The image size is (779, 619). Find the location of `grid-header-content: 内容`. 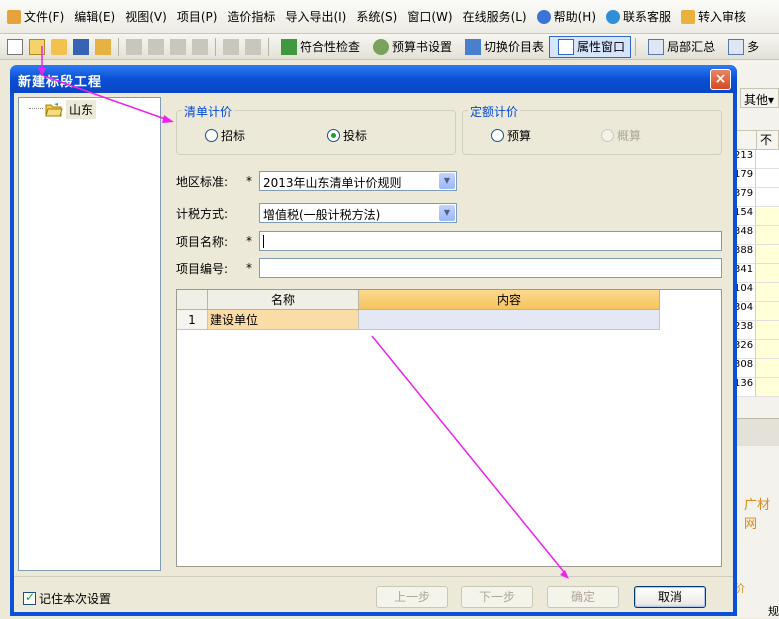

grid-header-content: 内容 is located at coordinates (509, 300).